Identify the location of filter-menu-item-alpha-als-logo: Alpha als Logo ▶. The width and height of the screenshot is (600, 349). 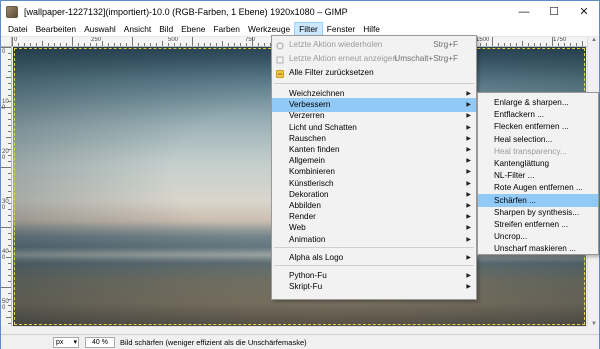
(374, 258).